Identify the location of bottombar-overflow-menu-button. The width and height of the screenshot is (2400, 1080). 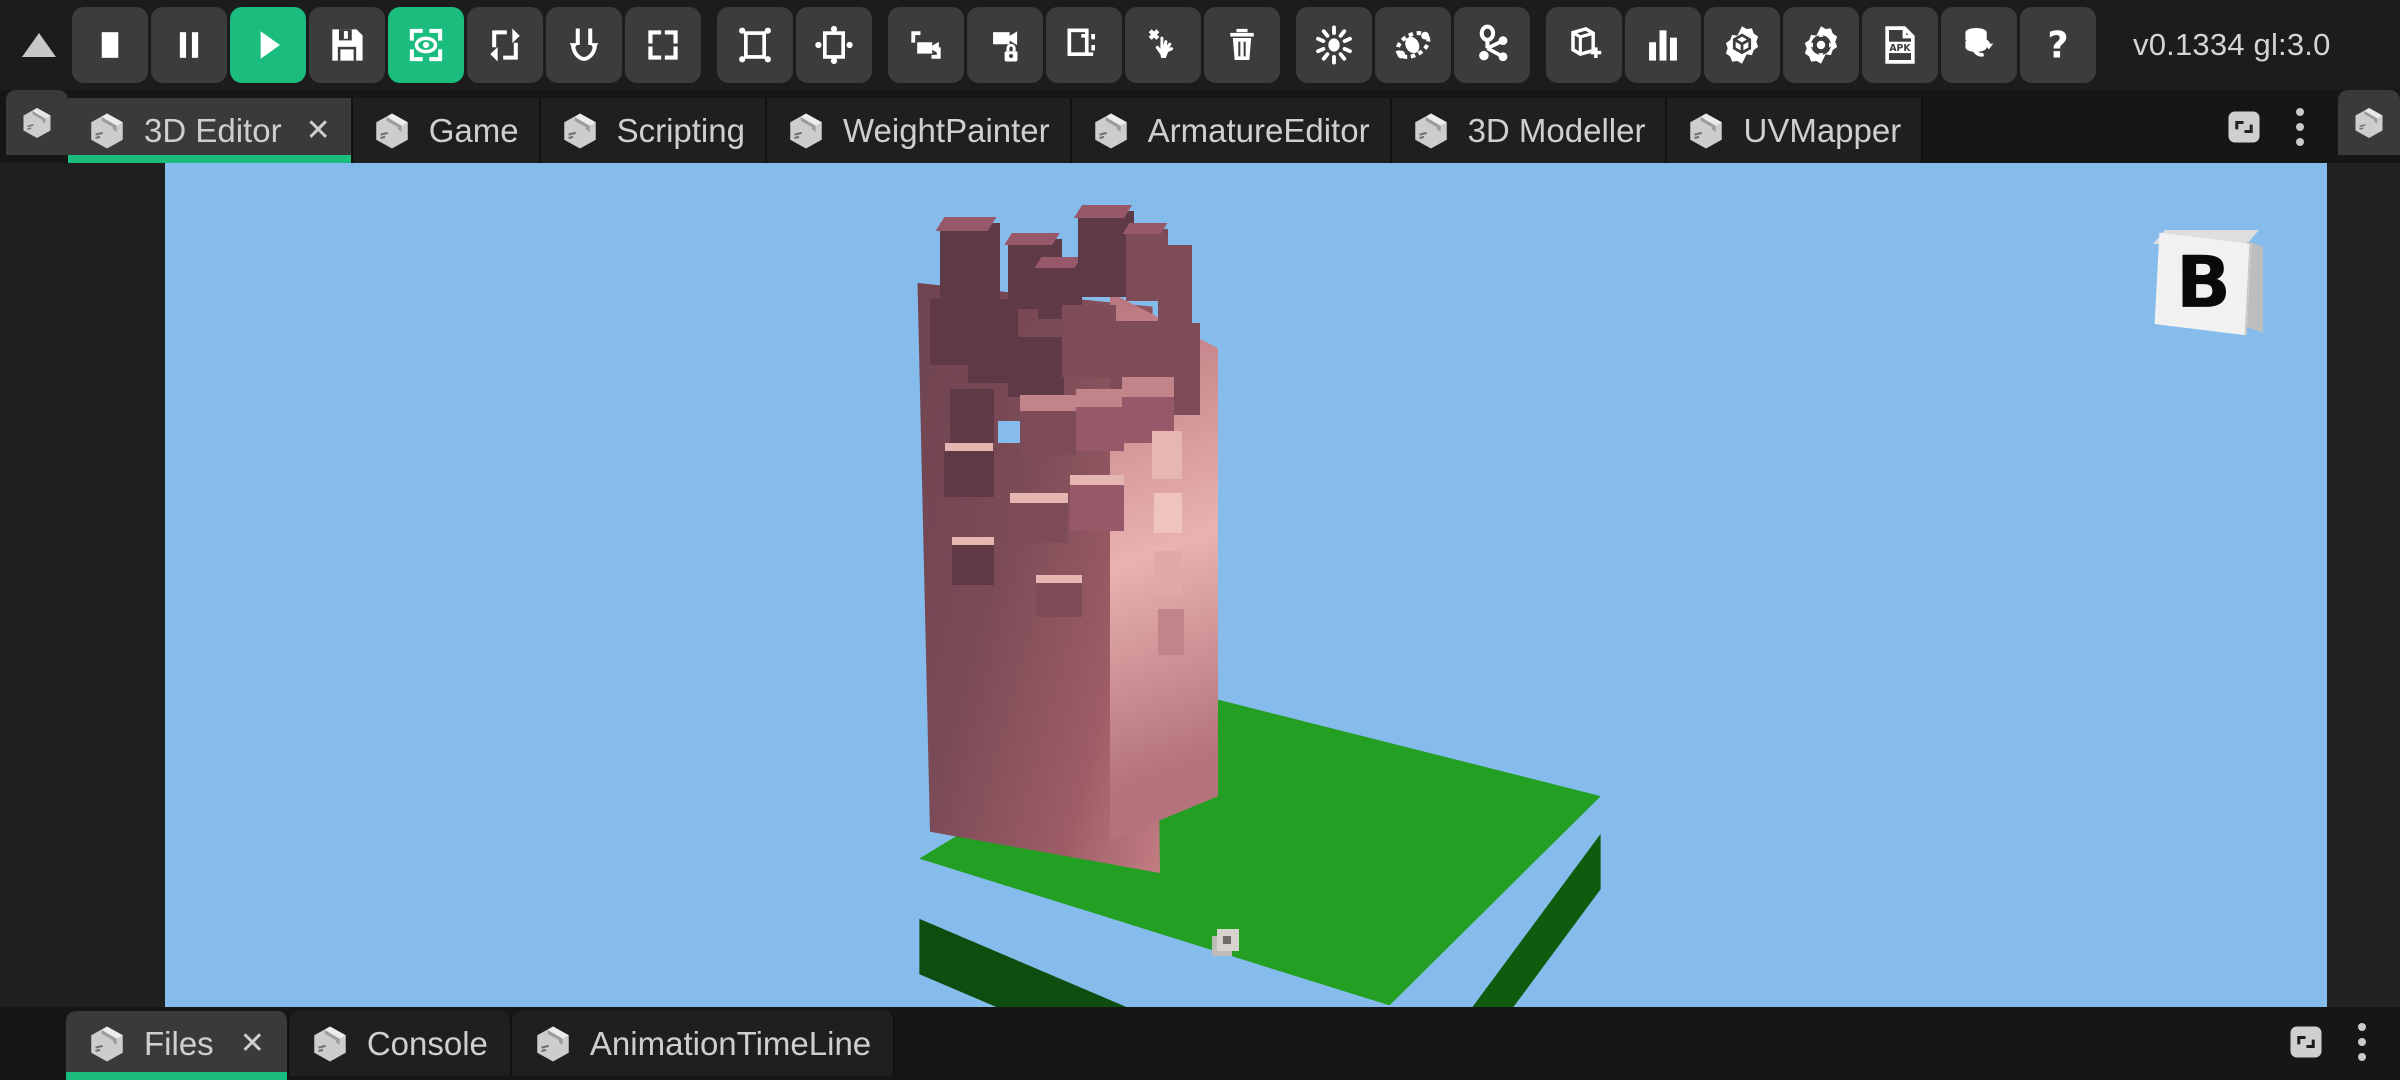
(2362, 1042).